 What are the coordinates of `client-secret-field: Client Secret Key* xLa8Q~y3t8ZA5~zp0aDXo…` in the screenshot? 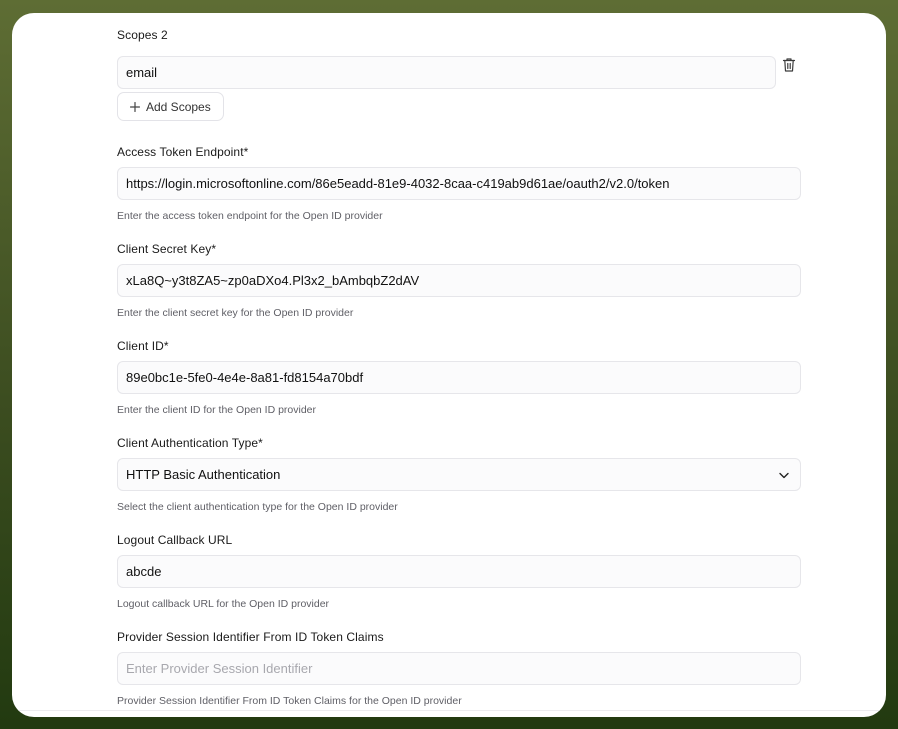 It's located at (459, 280).